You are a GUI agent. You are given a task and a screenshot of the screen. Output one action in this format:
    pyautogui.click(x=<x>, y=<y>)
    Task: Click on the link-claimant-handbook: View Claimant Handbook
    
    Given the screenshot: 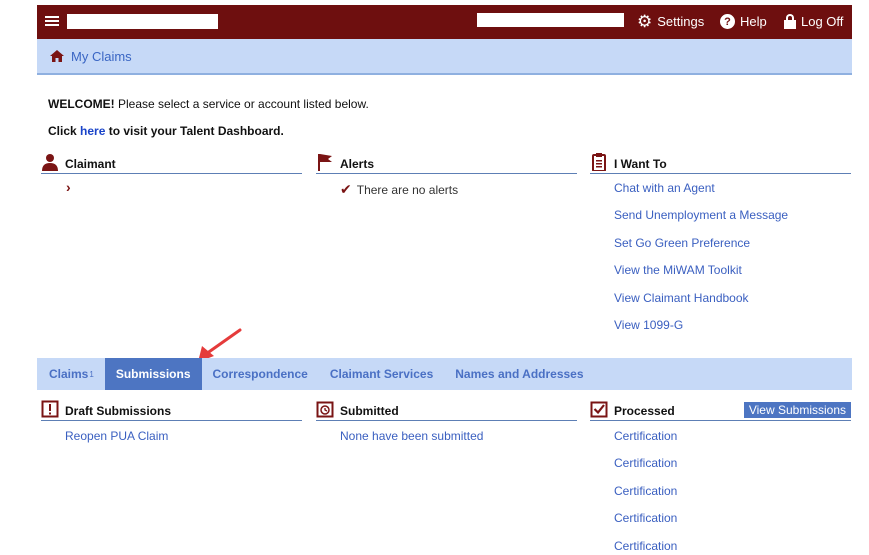 What is the action you would take?
    pyautogui.click(x=701, y=304)
    